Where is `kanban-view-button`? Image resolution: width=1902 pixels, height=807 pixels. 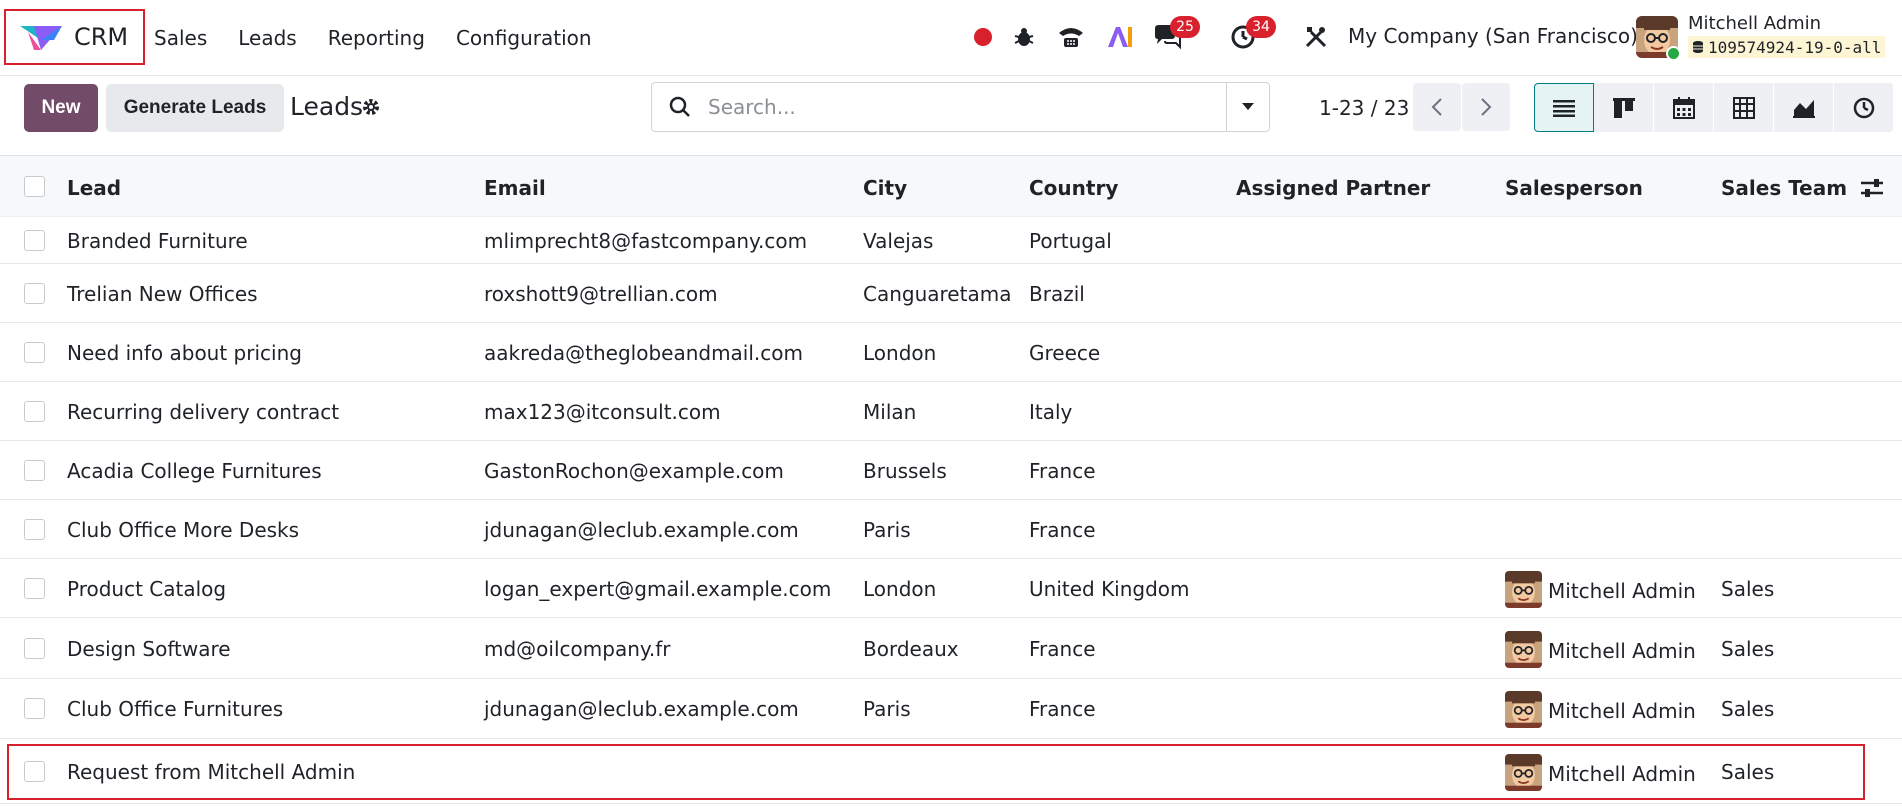
kanban-view-button is located at coordinates (1624, 107).